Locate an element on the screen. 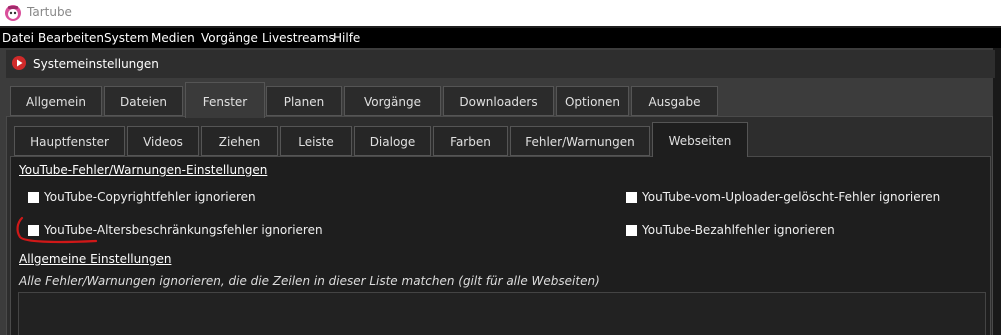  window-titlebar: Tartube is located at coordinates (500, 13).